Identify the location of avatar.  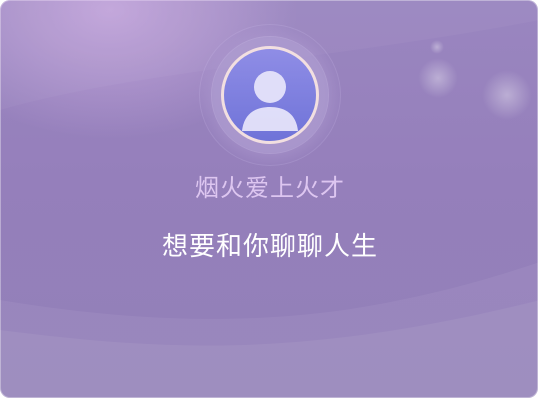
(270, 95).